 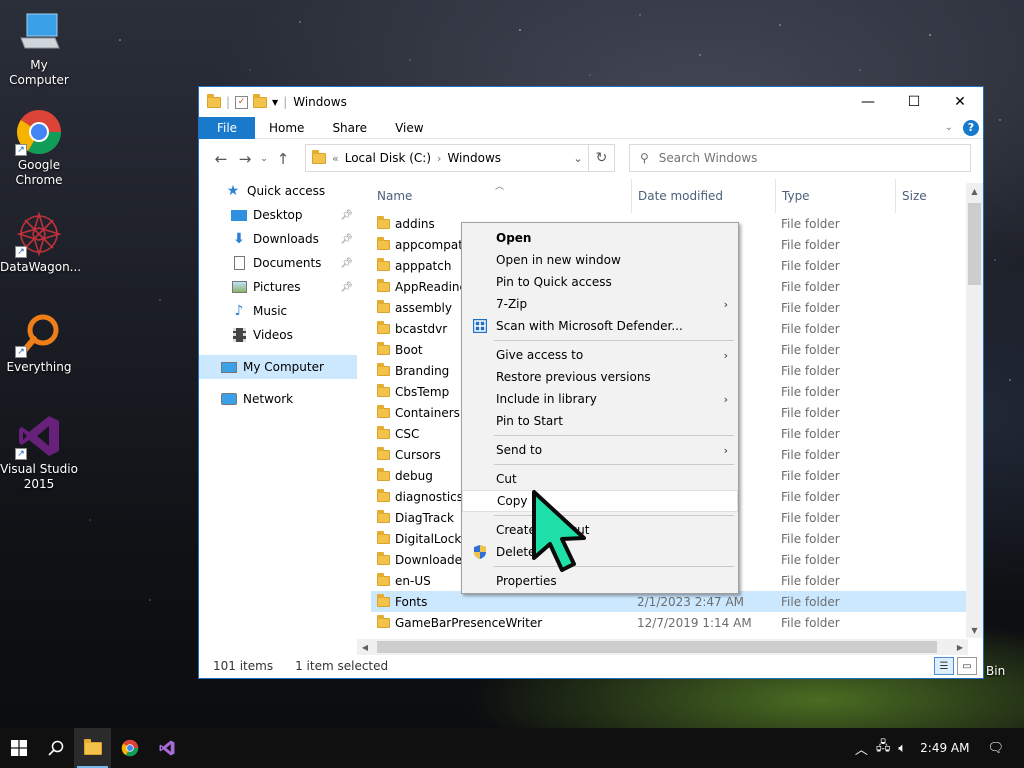 I want to click on breadcrumb-windows: Windows, so click(x=474, y=158).